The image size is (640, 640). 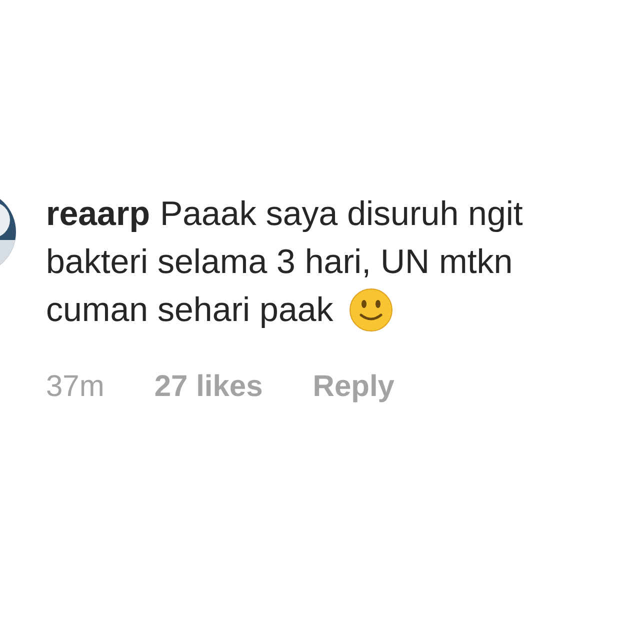 What do you see at coordinates (208, 386) in the screenshot?
I see `likes-link: 27 likes` at bounding box center [208, 386].